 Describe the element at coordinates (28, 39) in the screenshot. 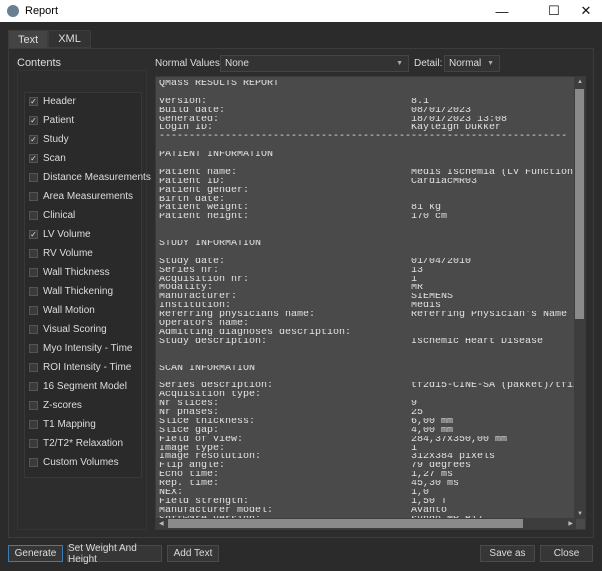

I see `tab-text: Text` at that location.